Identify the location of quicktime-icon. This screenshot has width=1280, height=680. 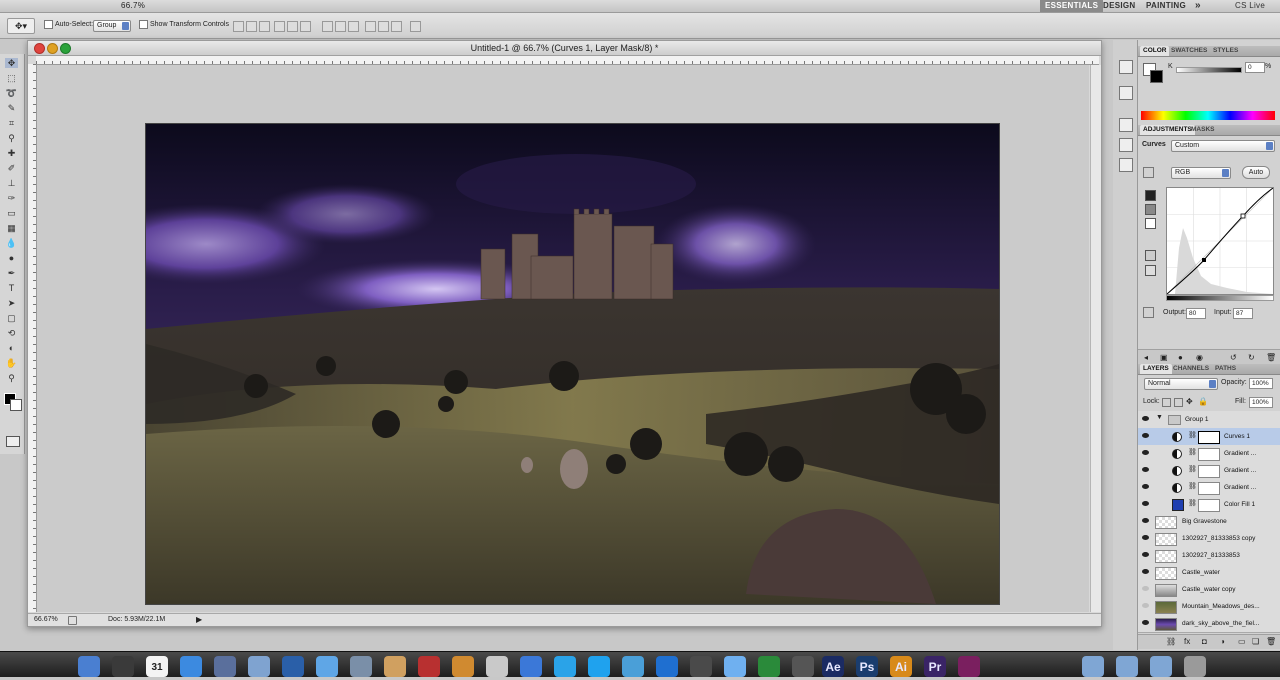
(293, 666).